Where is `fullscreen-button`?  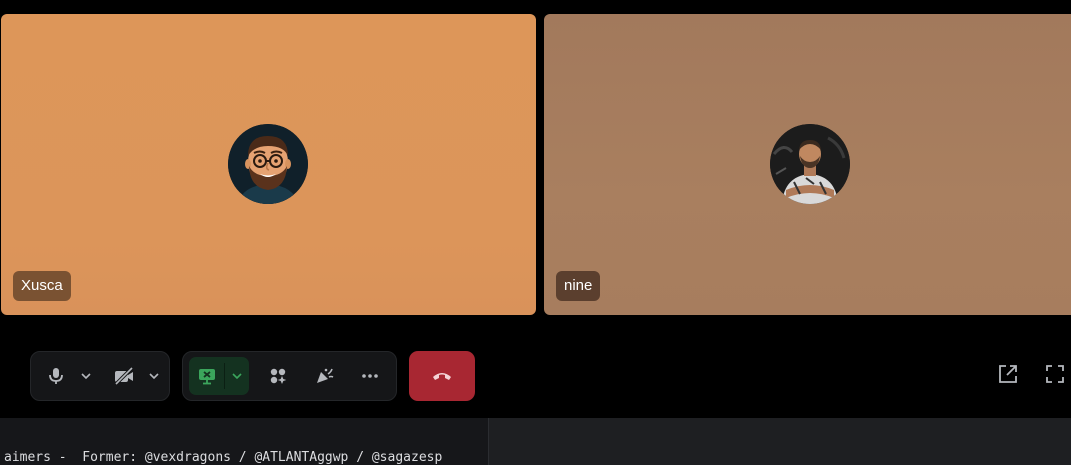
fullscreen-button is located at coordinates (1055, 376).